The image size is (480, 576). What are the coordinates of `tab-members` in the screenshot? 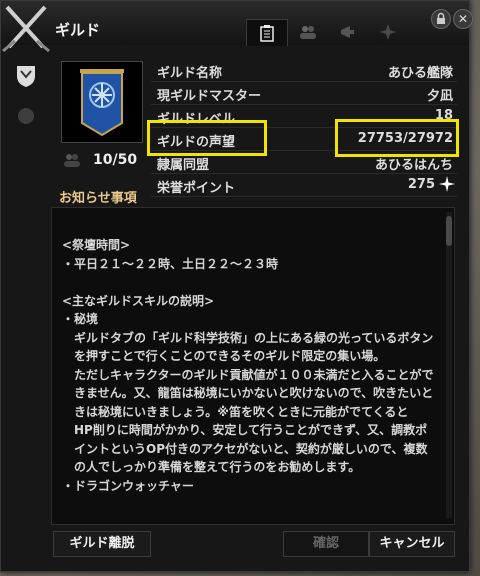 It's located at (308, 32).